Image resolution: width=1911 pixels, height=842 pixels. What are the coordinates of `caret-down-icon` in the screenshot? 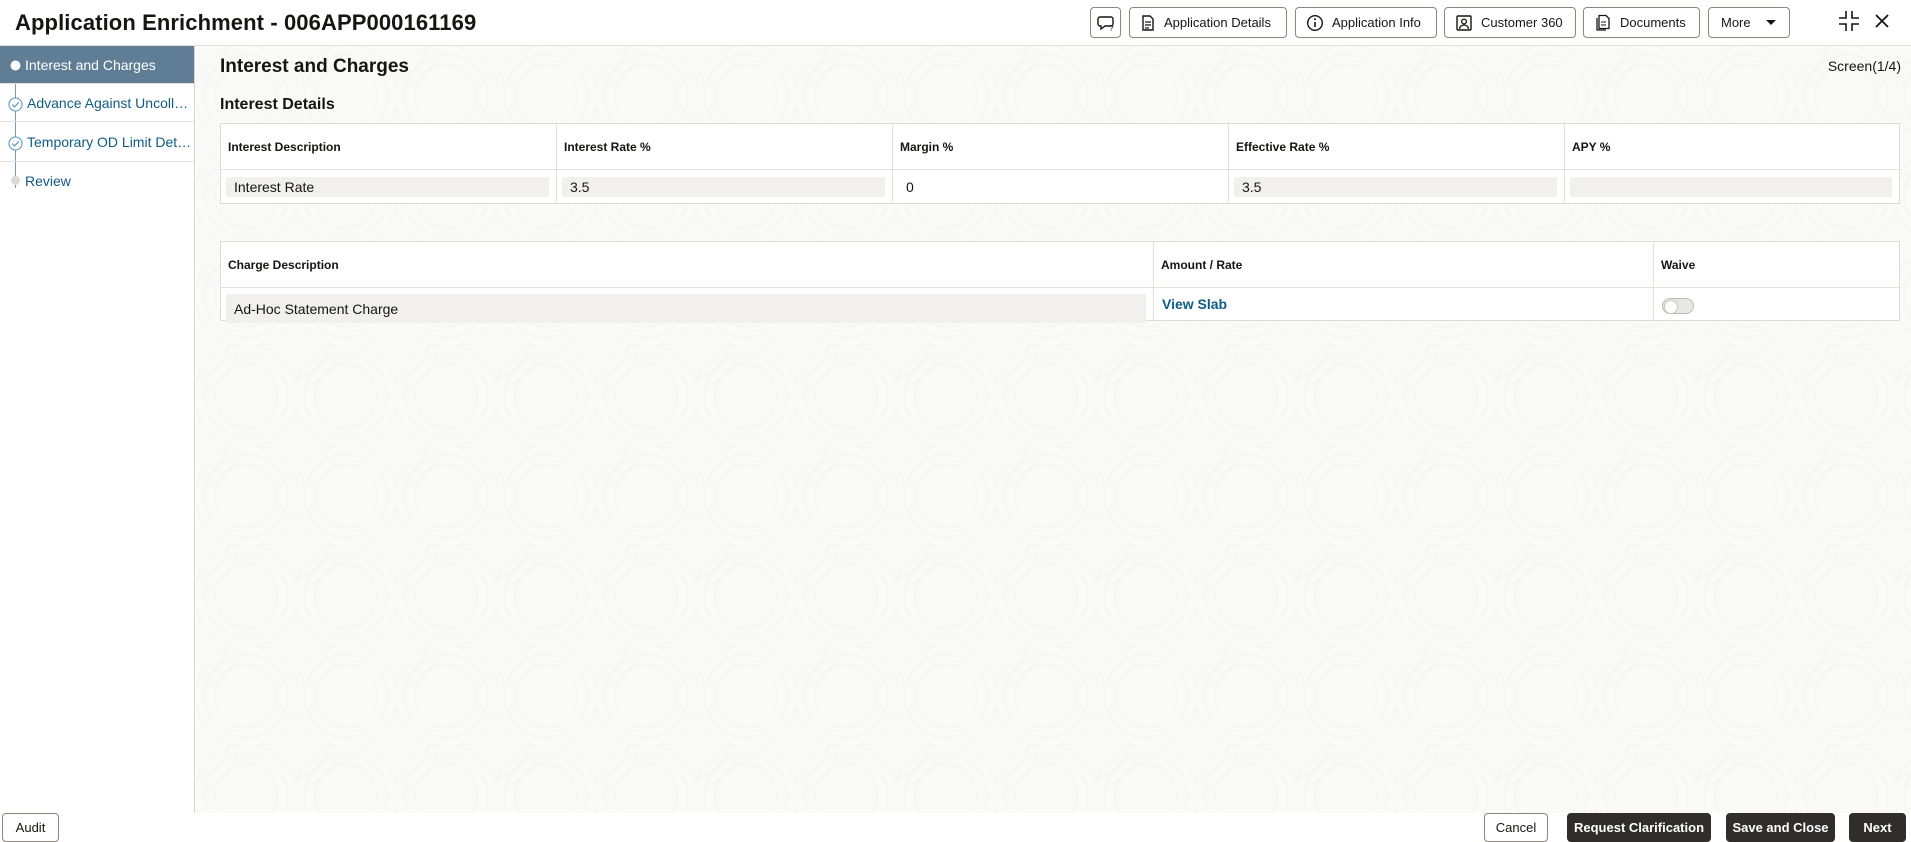 It's located at (1770, 22).